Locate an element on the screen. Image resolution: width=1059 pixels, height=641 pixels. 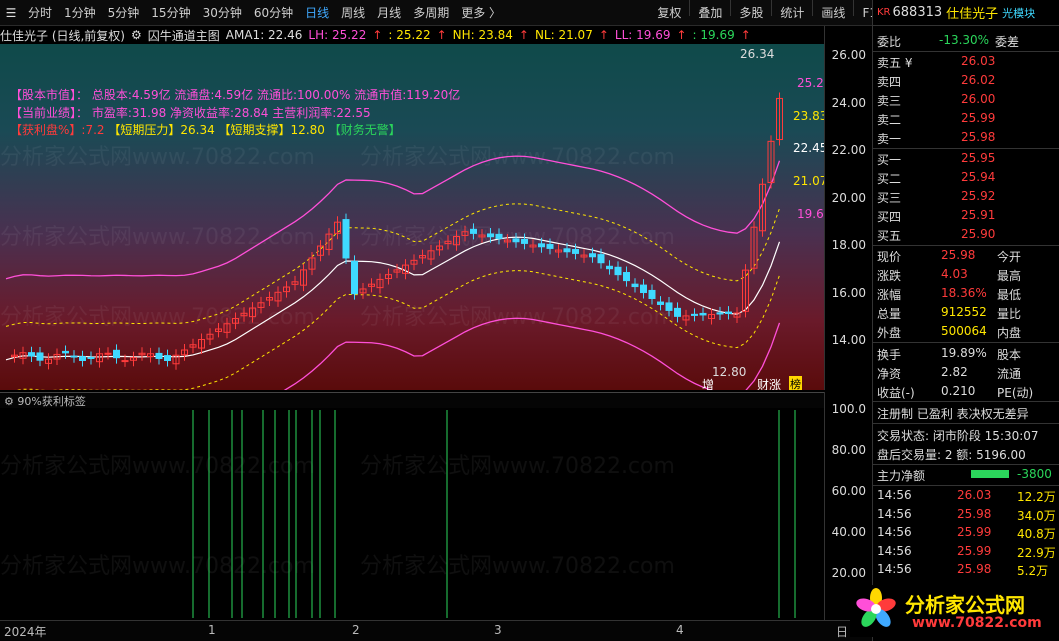
stat2-value: 0.210 is located at coordinates (958, 391).